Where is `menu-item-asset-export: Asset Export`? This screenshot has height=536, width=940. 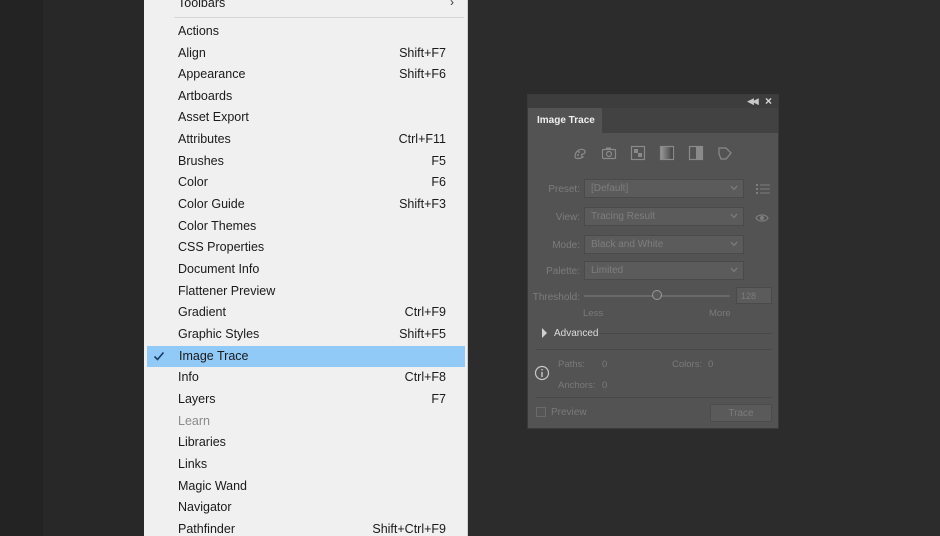 menu-item-asset-export: Asset Export is located at coordinates (305, 117).